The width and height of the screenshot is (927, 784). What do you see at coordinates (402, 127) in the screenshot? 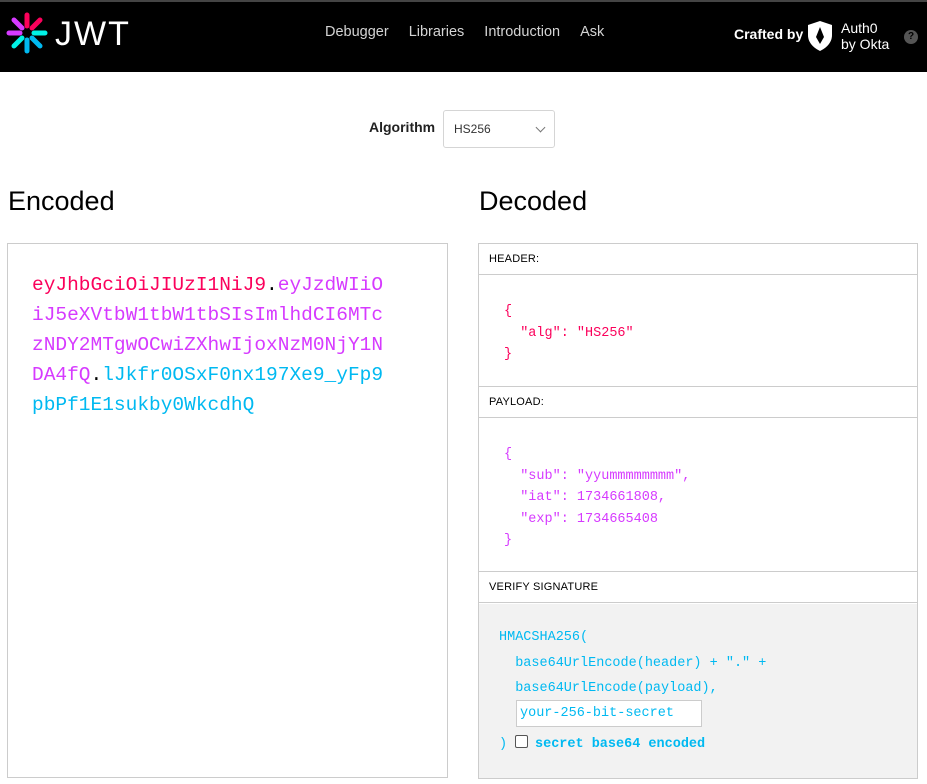
I see `algorithm-label: Algorithm` at bounding box center [402, 127].